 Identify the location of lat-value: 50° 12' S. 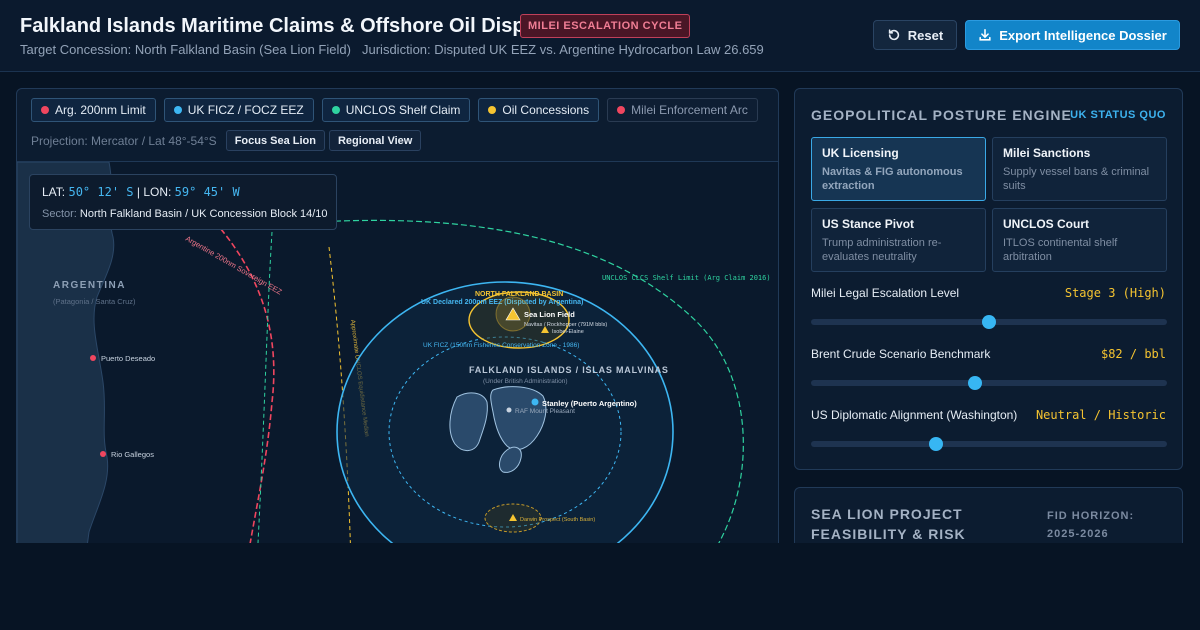
(101, 192).